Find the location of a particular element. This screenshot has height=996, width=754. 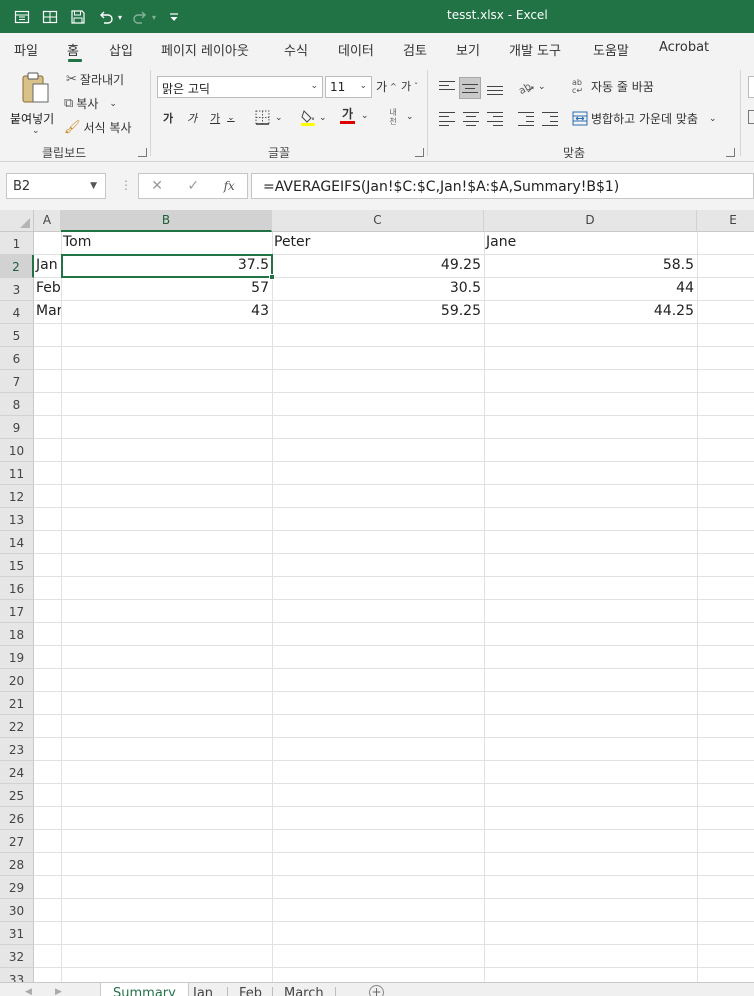

chevron-down-icon: ▼ is located at coordinates (93, 186).